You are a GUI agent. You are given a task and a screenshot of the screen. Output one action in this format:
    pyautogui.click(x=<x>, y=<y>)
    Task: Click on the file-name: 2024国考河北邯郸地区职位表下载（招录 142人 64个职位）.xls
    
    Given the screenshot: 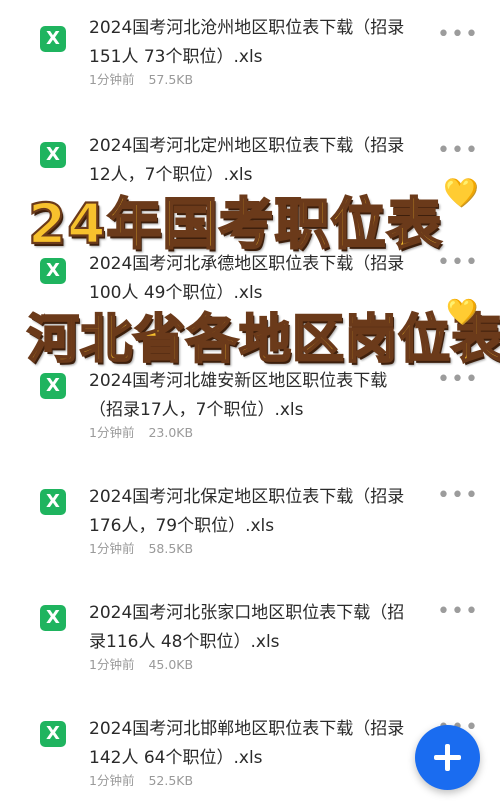 What is the action you would take?
    pyautogui.click(x=256, y=744)
    